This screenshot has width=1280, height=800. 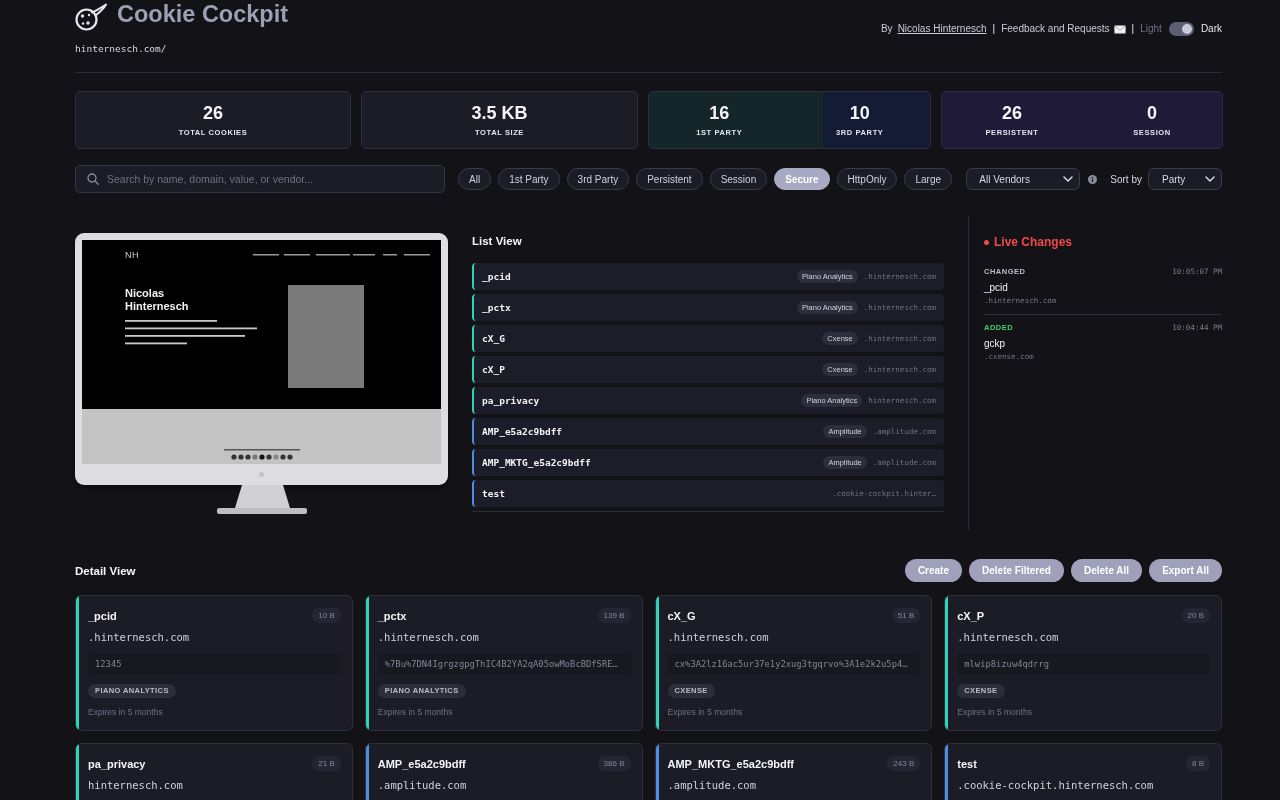 What do you see at coordinates (503, 771) in the screenshot?
I see `cookie-card: AMP_e5a2c9bdff 386 B .amplitude.com` at bounding box center [503, 771].